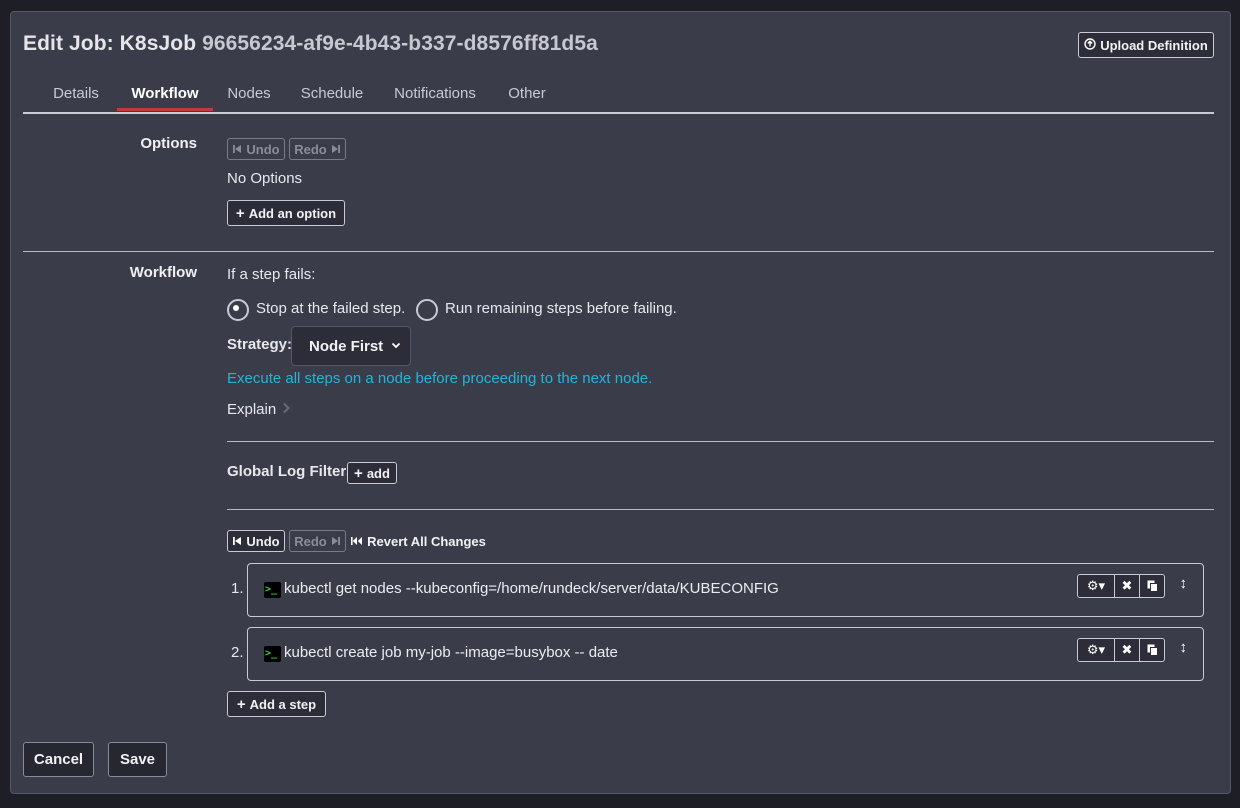  What do you see at coordinates (356, 541) in the screenshot?
I see `fast-backward-icon` at bounding box center [356, 541].